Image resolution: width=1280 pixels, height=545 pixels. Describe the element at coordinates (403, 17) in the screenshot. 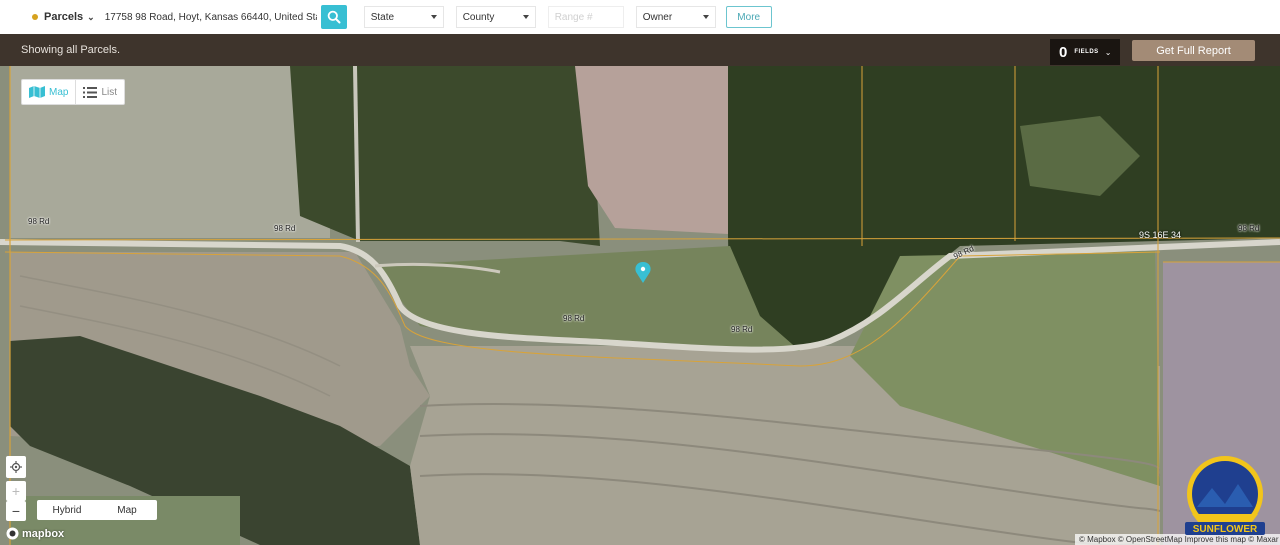

I see `state-select: State` at that location.